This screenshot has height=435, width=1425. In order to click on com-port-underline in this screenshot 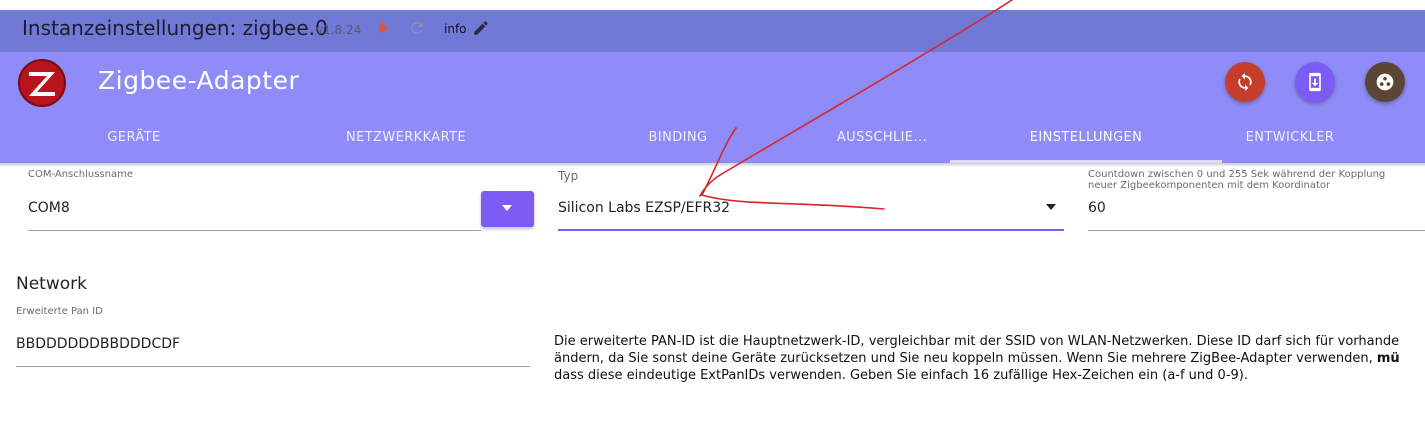, I will do `click(254, 230)`.